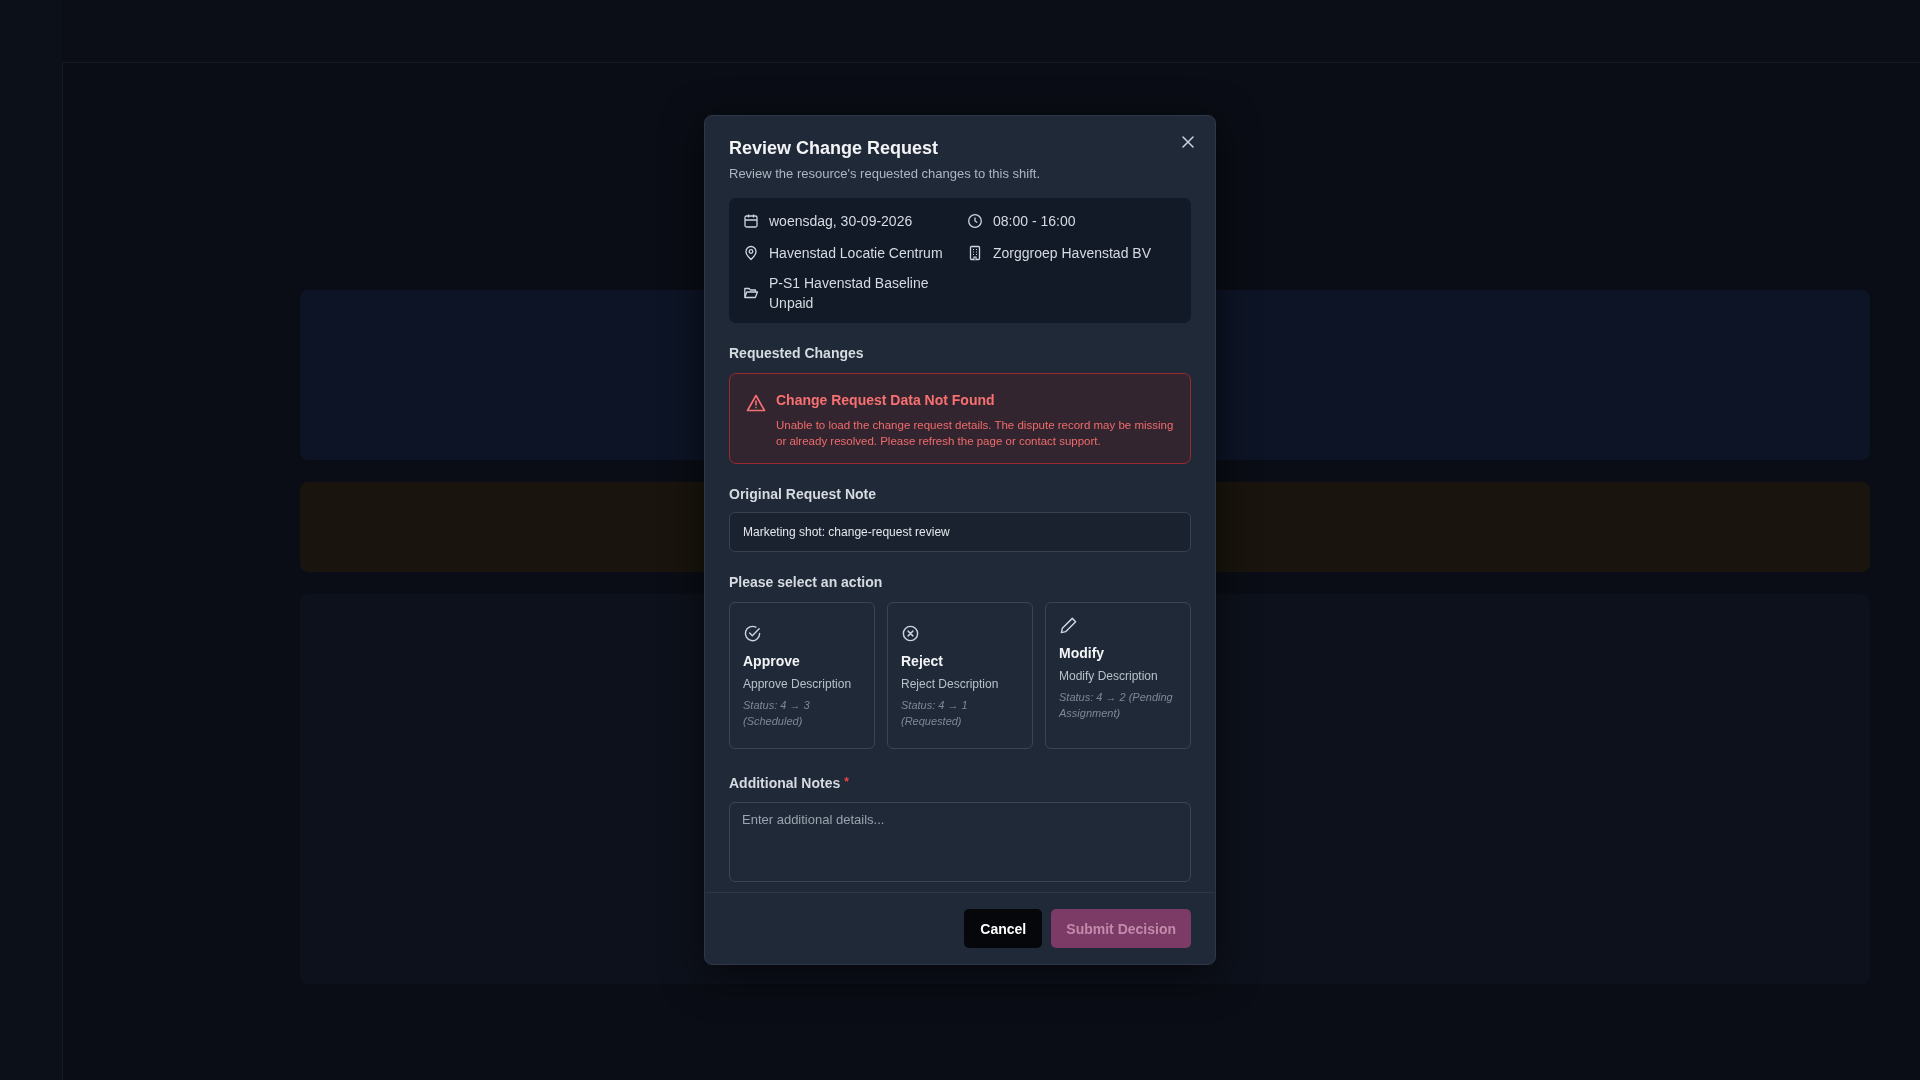  What do you see at coordinates (797, 353) in the screenshot?
I see `section-heading: Requested Changes` at bounding box center [797, 353].